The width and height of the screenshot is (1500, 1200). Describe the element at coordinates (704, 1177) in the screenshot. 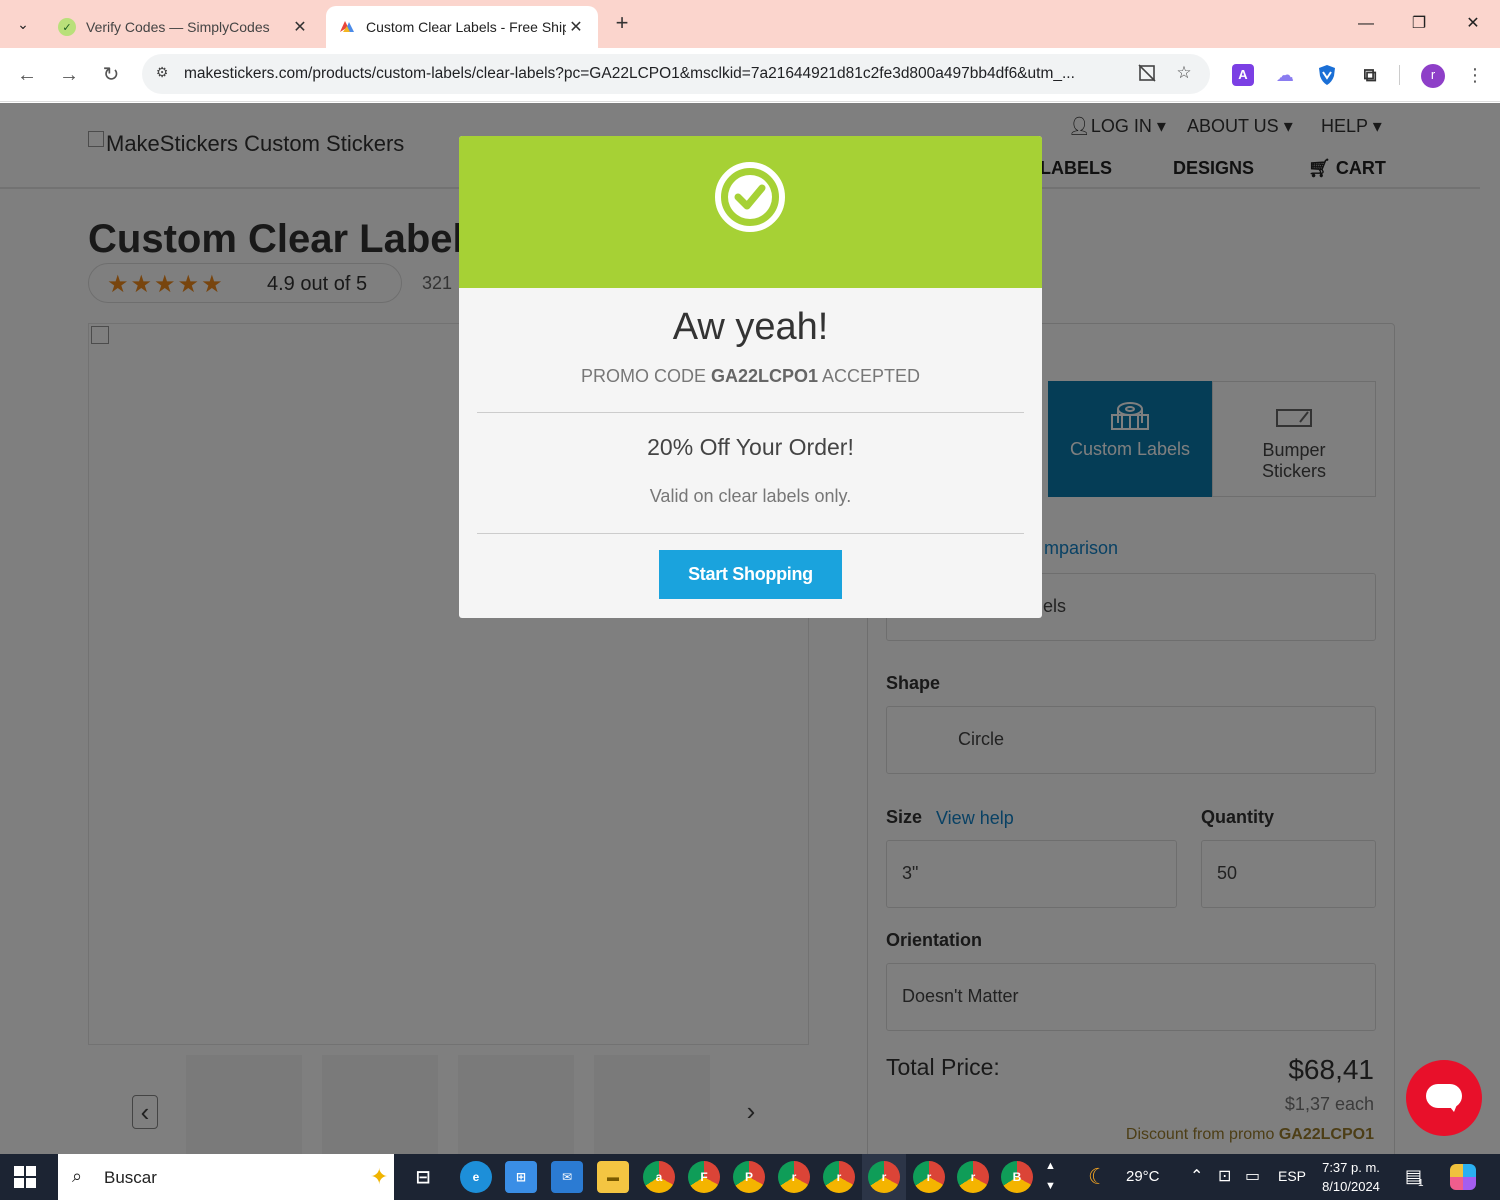

I see `chrome-icon: F` at that location.